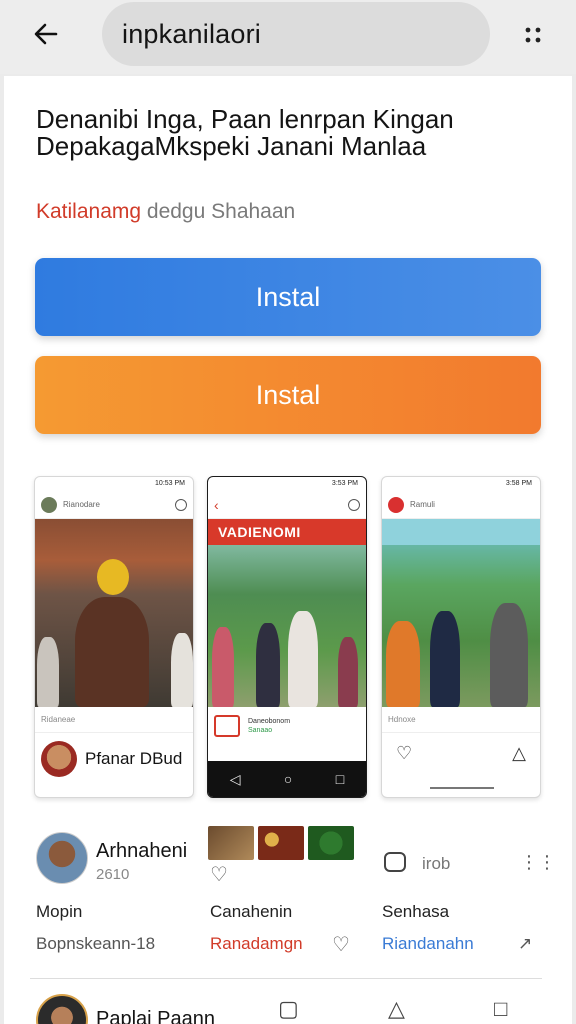  What do you see at coordinates (191, 33) in the screenshot?
I see `search-query: inpkanilaori` at bounding box center [191, 33].